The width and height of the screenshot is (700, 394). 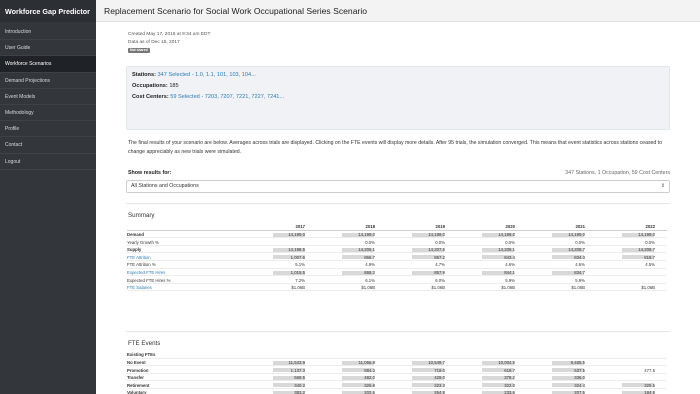 What do you see at coordinates (139, 257) in the screenshot?
I see `row-label: FTE Attrition` at bounding box center [139, 257].